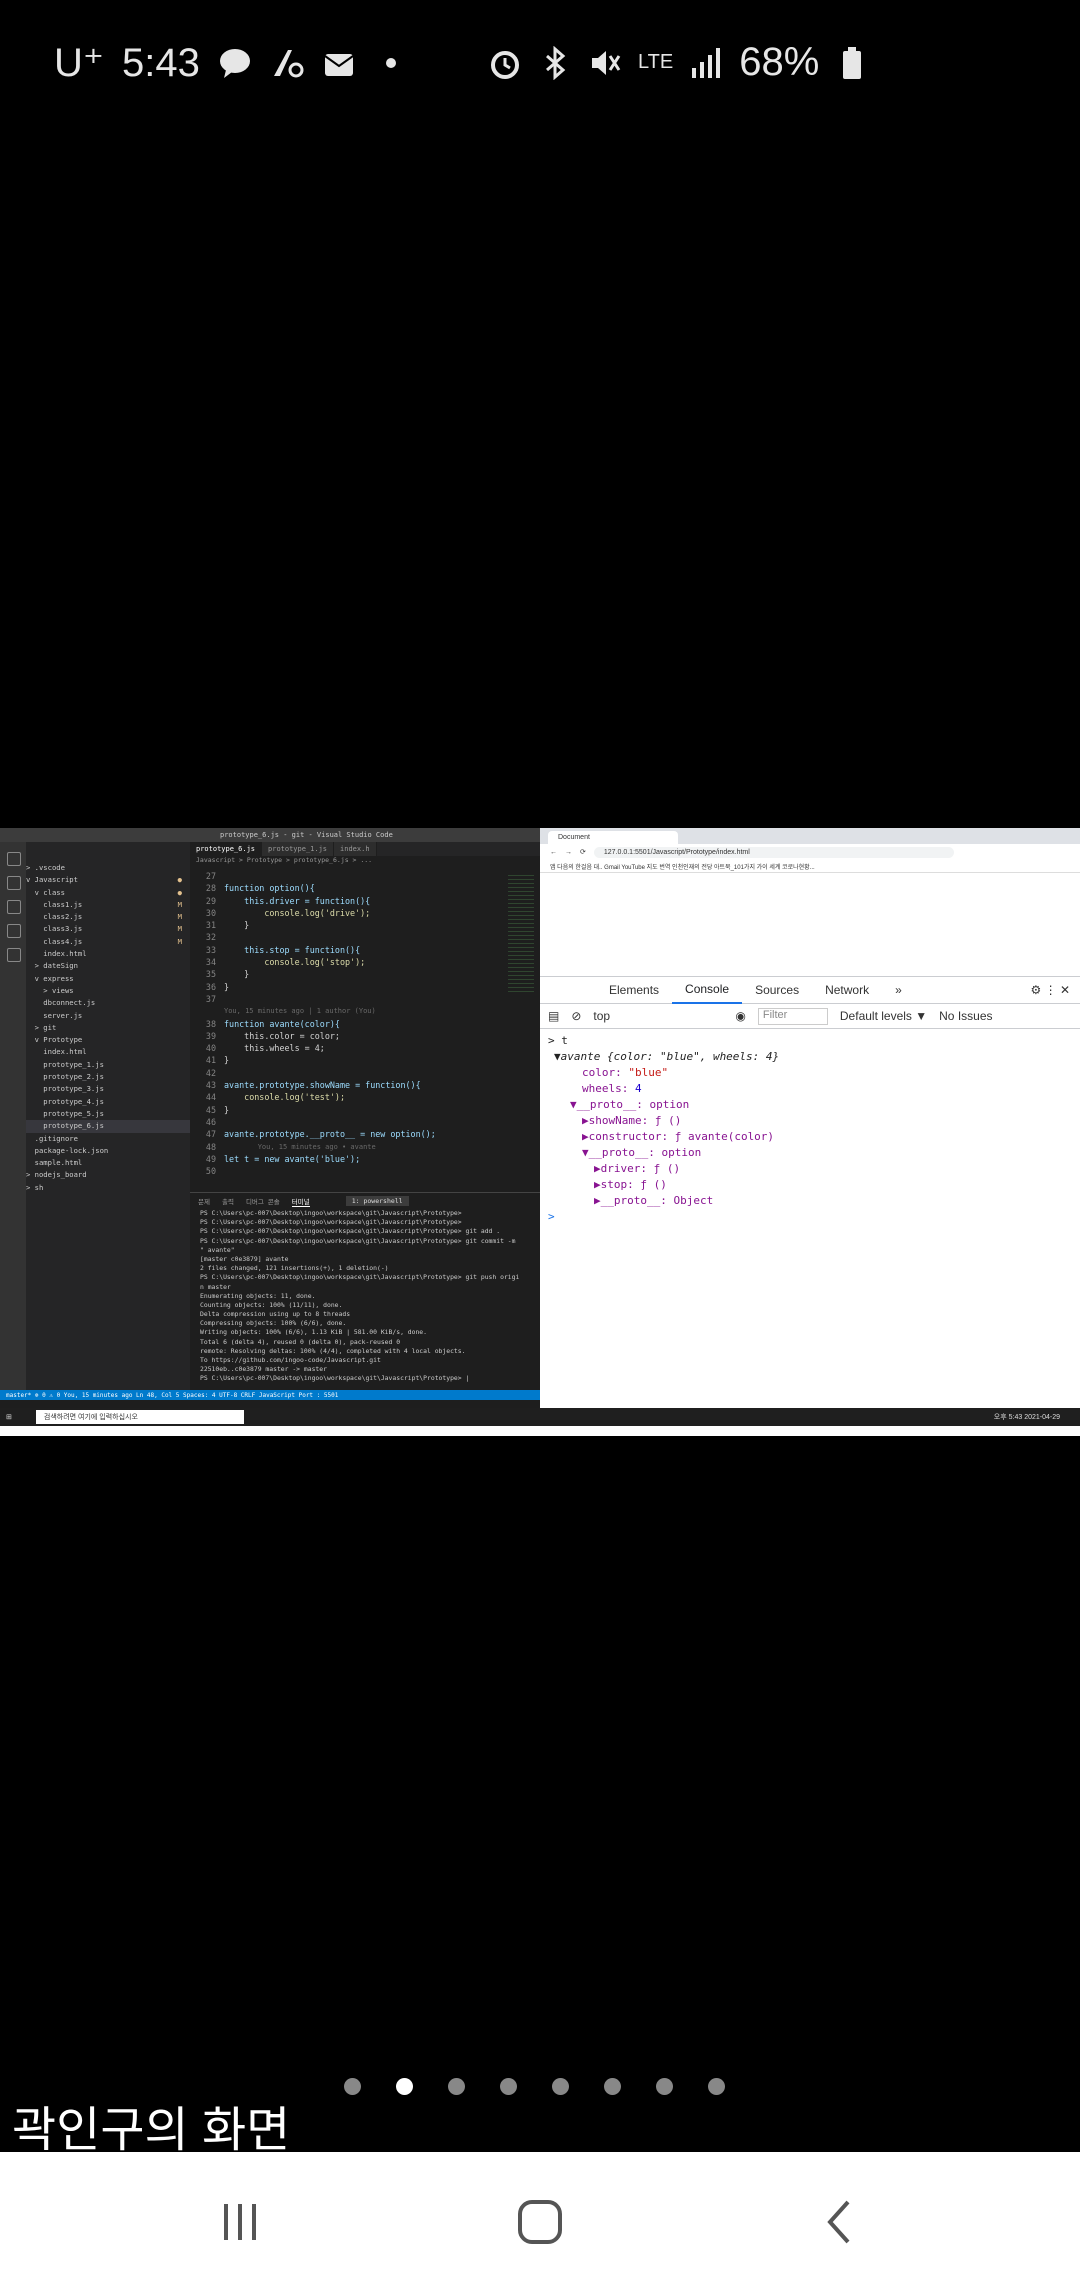  What do you see at coordinates (814, 1153) in the screenshot?
I see `proto-option-2: ▼__proto__: option` at bounding box center [814, 1153].